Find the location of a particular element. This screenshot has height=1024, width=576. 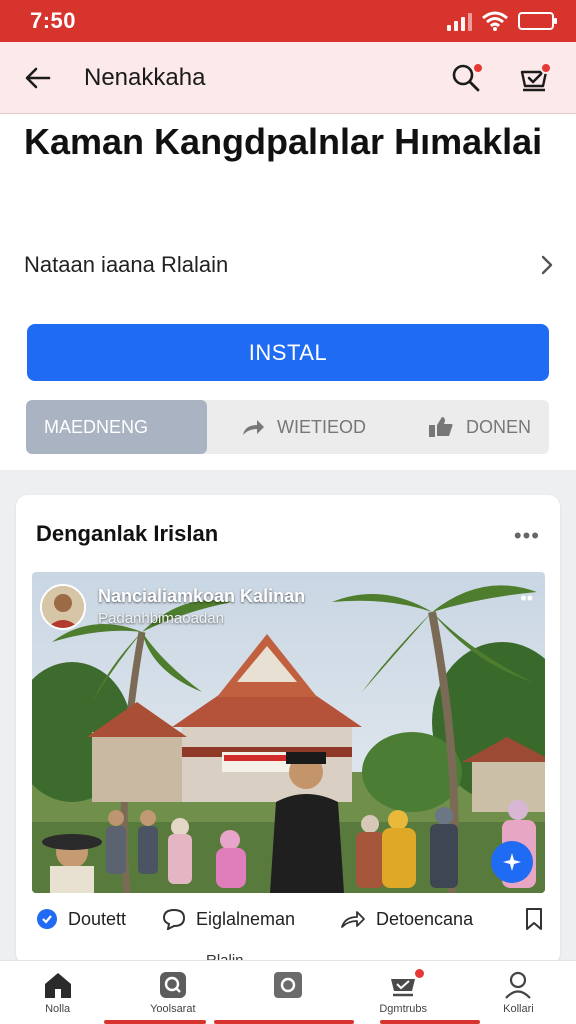

nav-home: Nolla is located at coordinates (57, 992).